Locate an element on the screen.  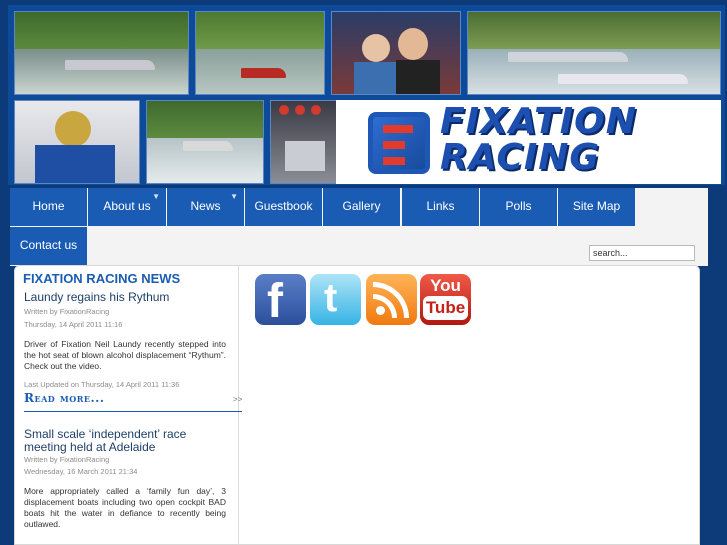
article-date: Wednesday, 16 March 2011 21:34 is located at coordinates (81, 471).